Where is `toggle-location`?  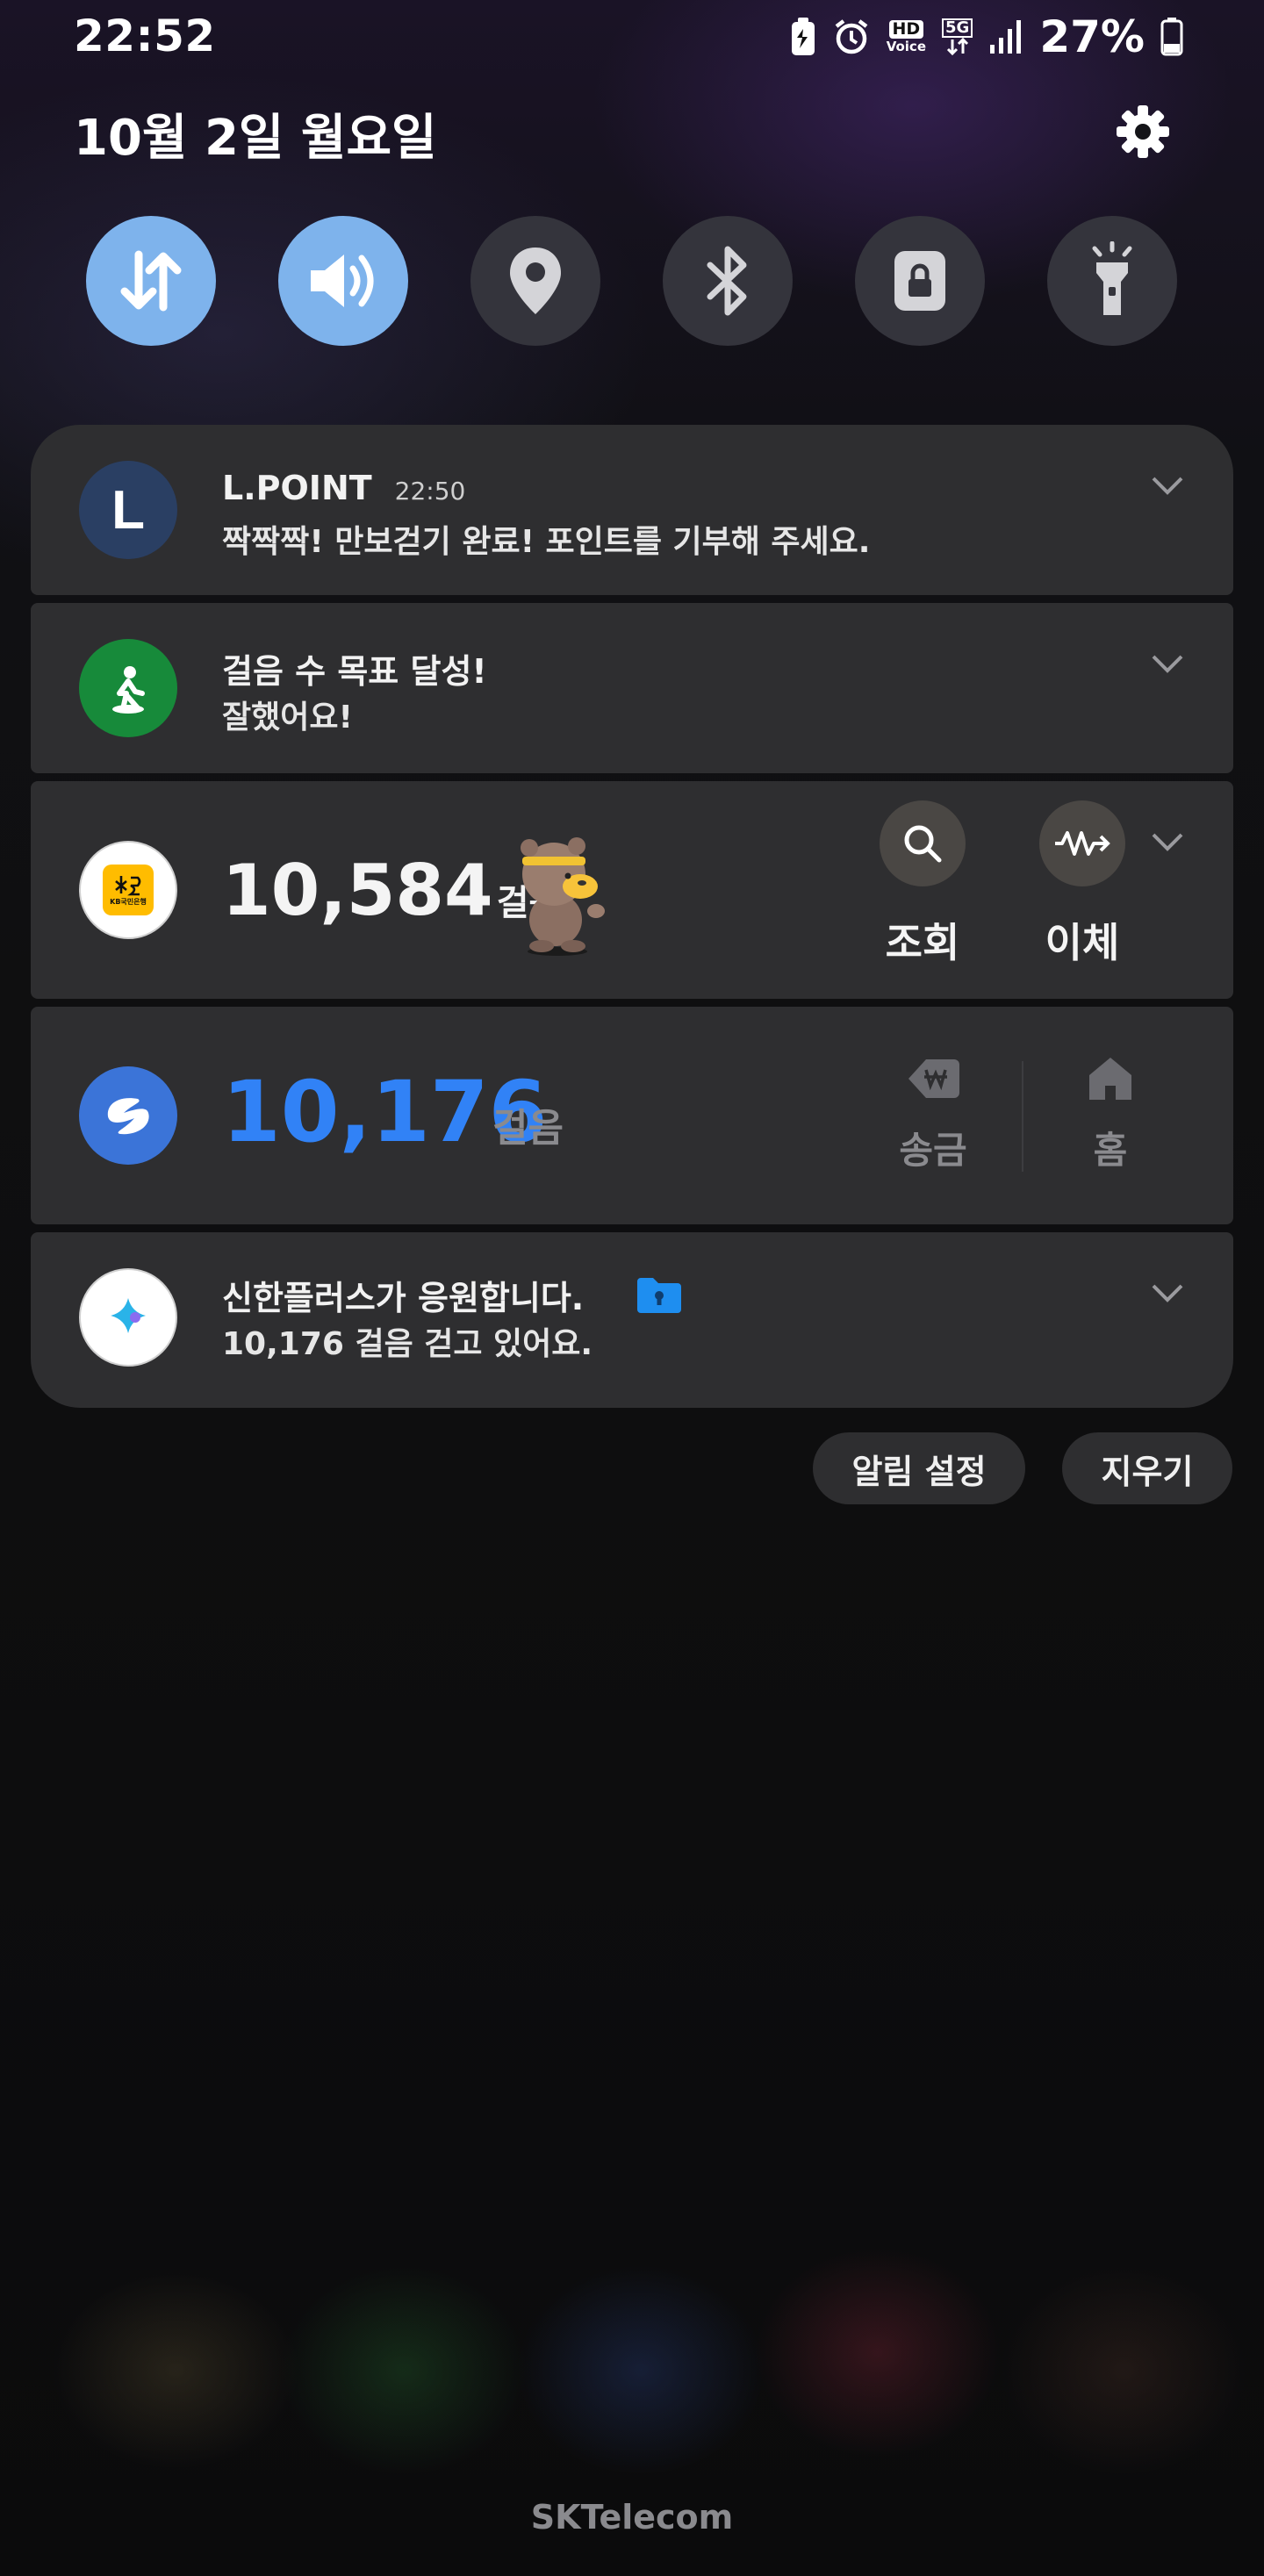
toggle-location is located at coordinates (535, 281).